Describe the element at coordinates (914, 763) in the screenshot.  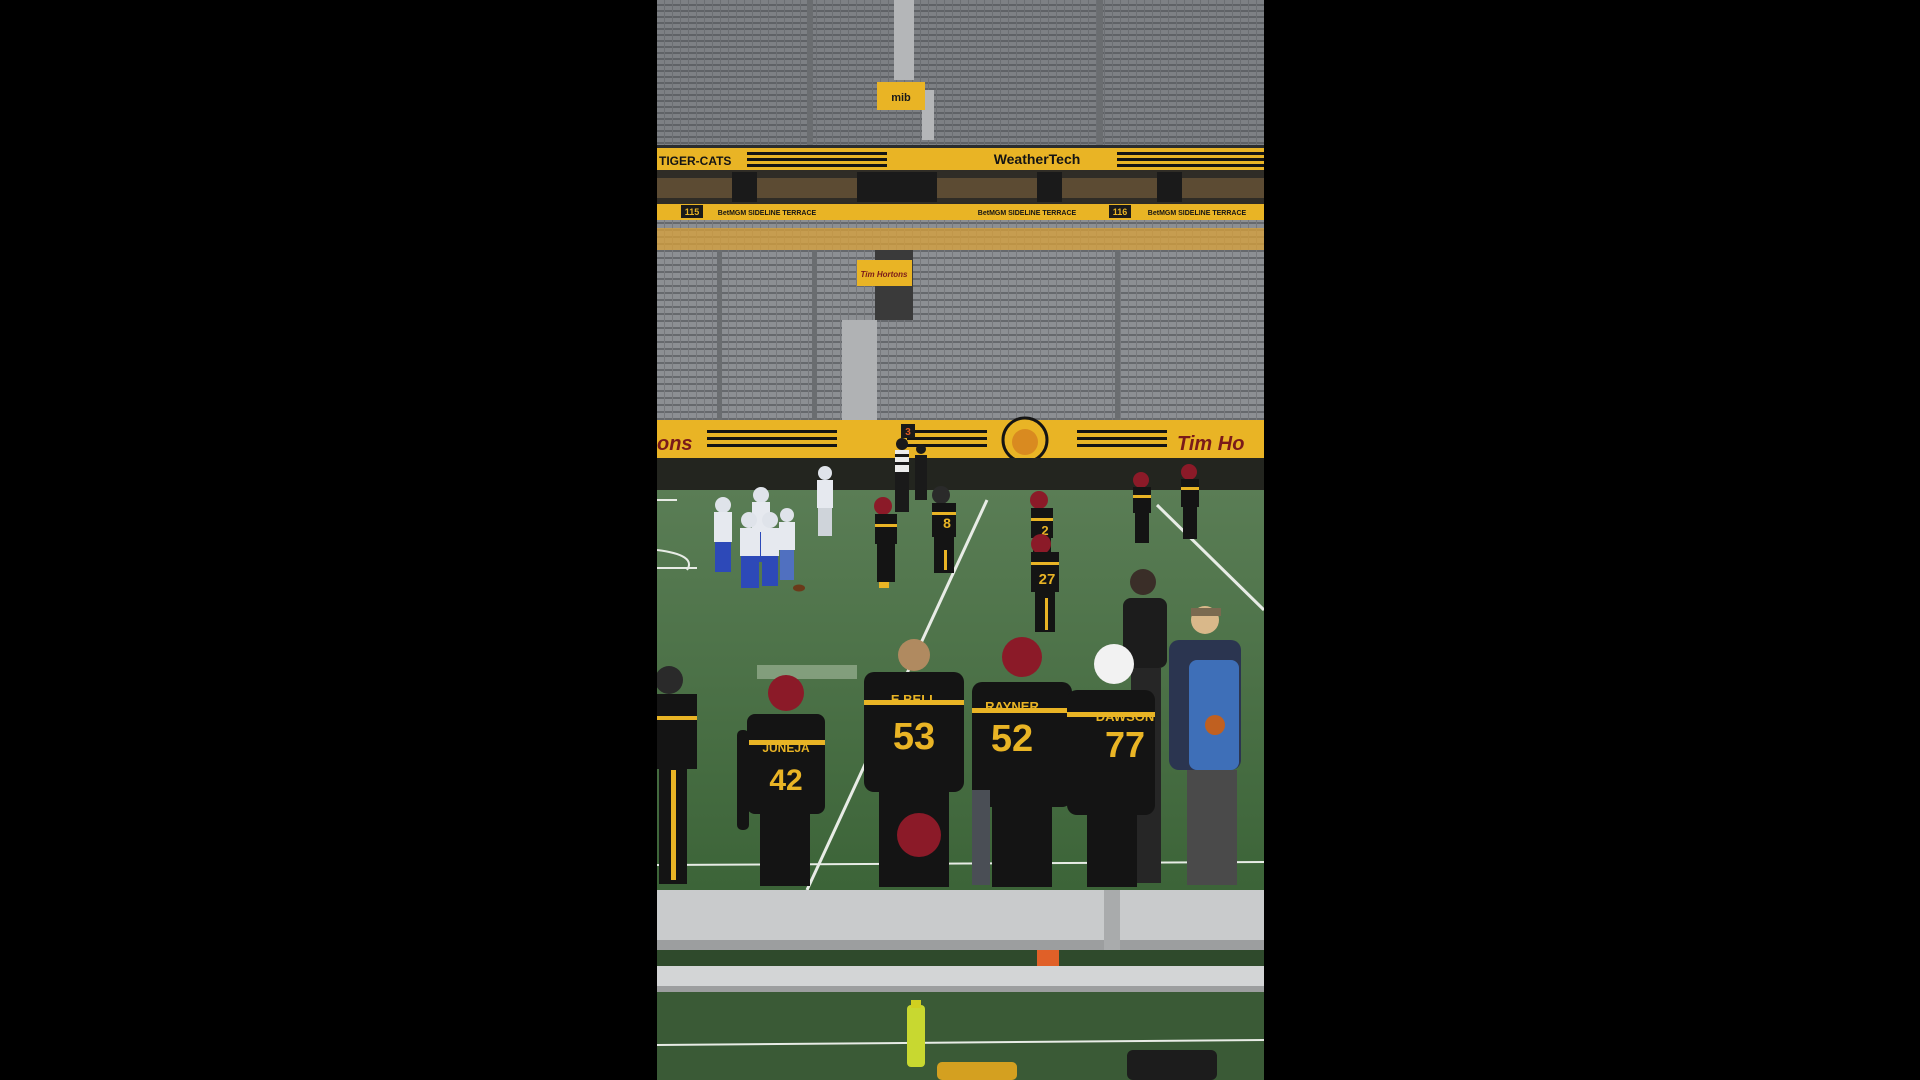
I see `sideline-player: E.BELL 53` at that location.